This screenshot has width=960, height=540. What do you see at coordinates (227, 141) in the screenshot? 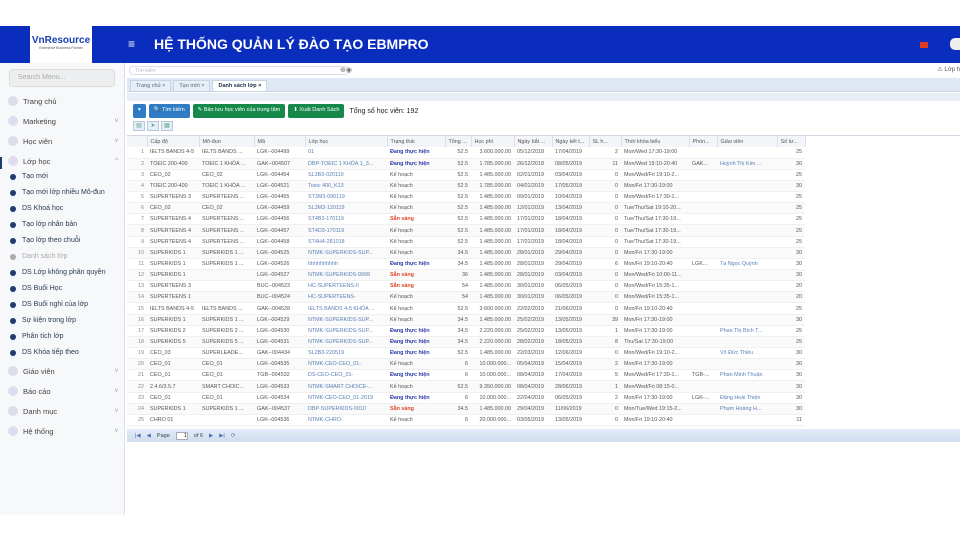
I see `column-header: Mô-đun` at bounding box center [227, 141].